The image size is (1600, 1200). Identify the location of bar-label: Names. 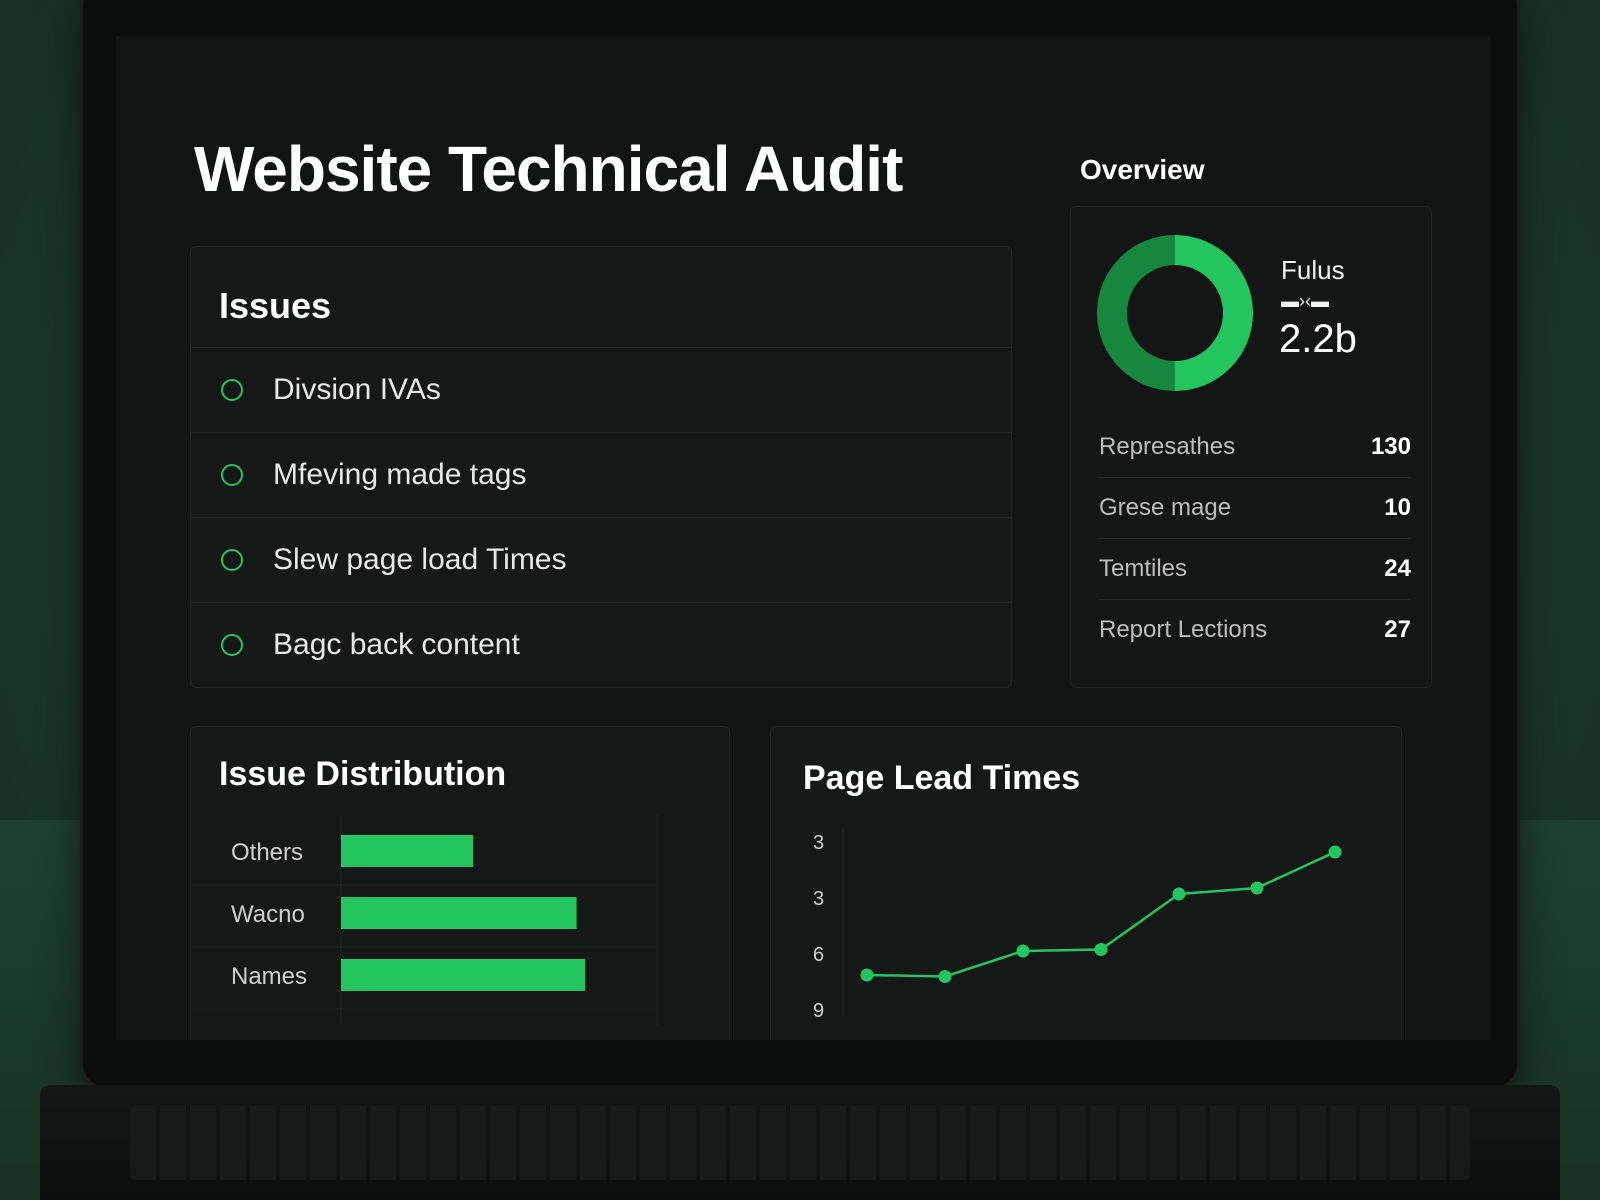
(269, 976).